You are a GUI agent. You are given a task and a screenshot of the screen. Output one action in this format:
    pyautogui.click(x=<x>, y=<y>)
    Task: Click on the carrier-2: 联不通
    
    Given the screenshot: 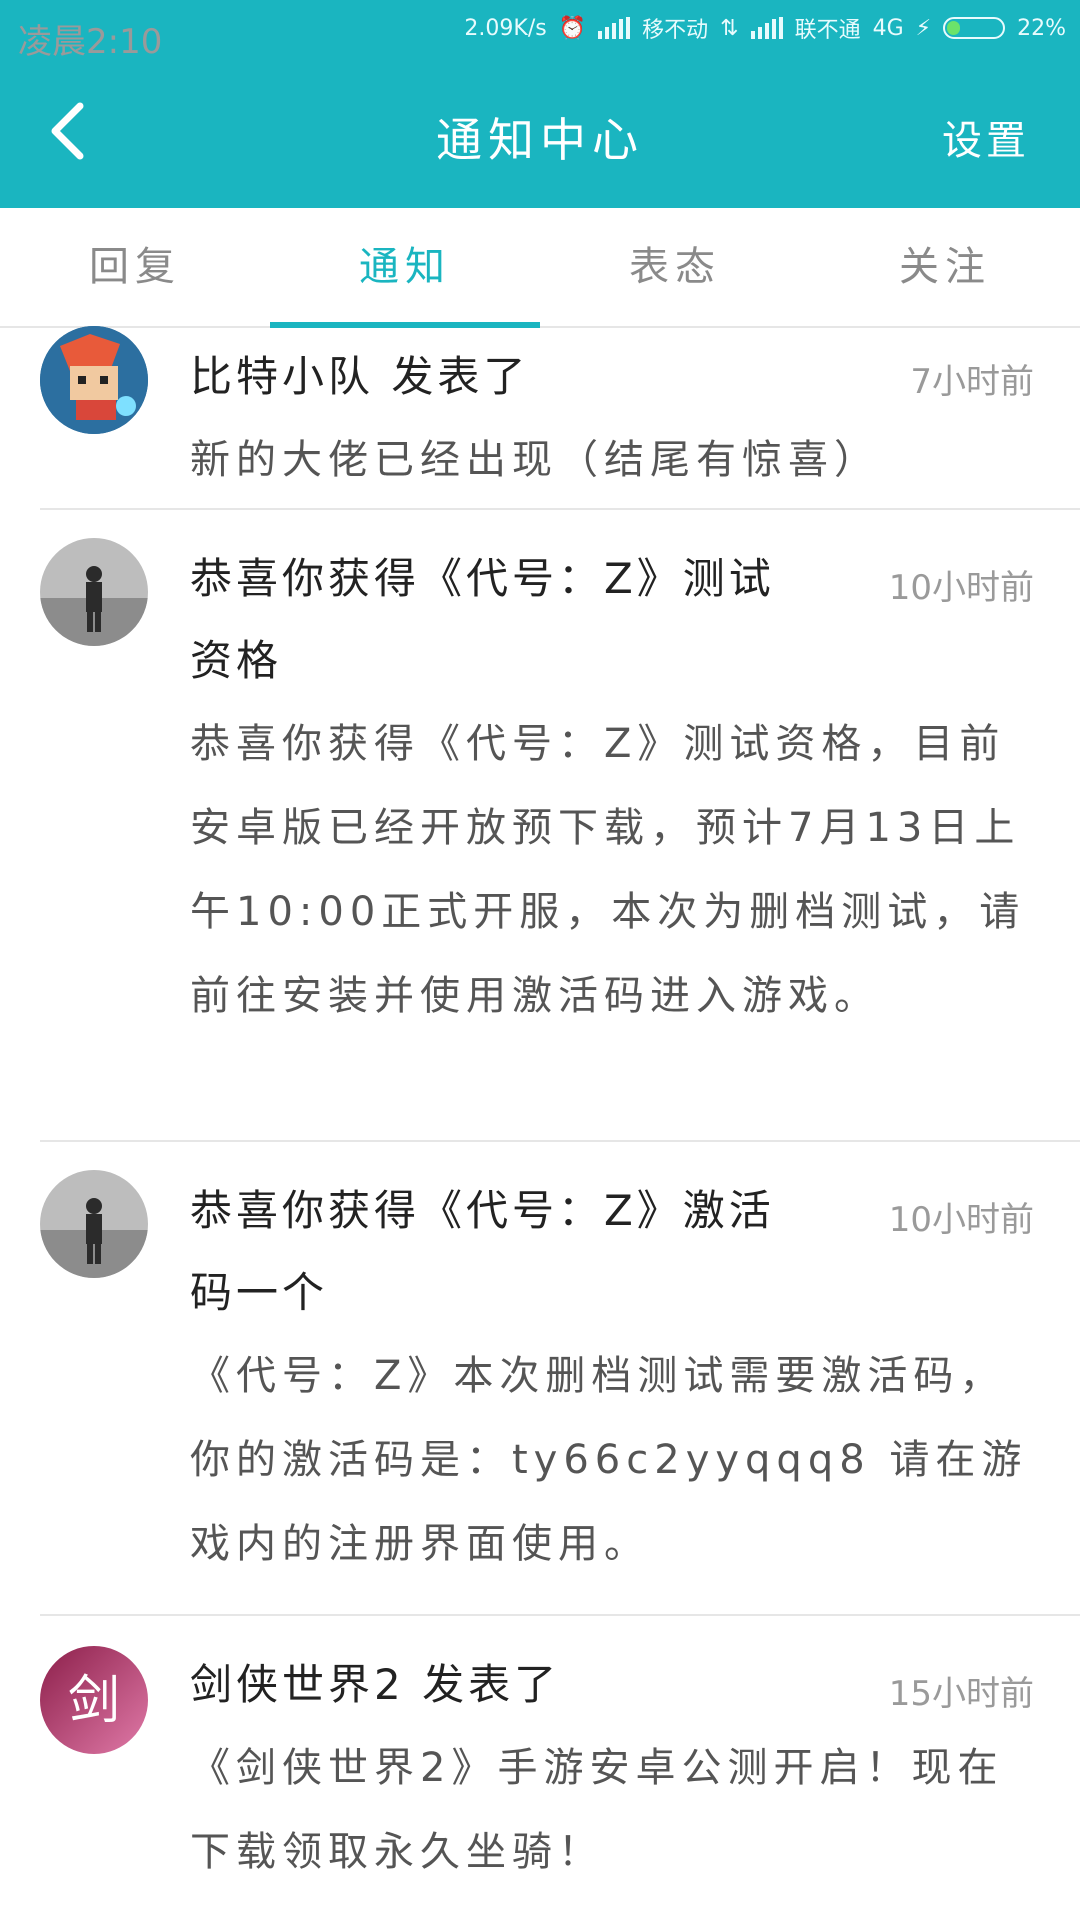 What is the action you would take?
    pyautogui.click(x=827, y=30)
    